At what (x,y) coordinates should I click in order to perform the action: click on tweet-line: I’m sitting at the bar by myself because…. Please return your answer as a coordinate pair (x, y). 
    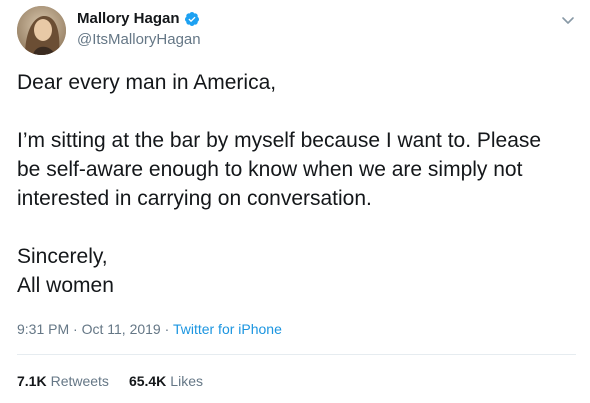
    Looking at the image, I should click on (279, 140).